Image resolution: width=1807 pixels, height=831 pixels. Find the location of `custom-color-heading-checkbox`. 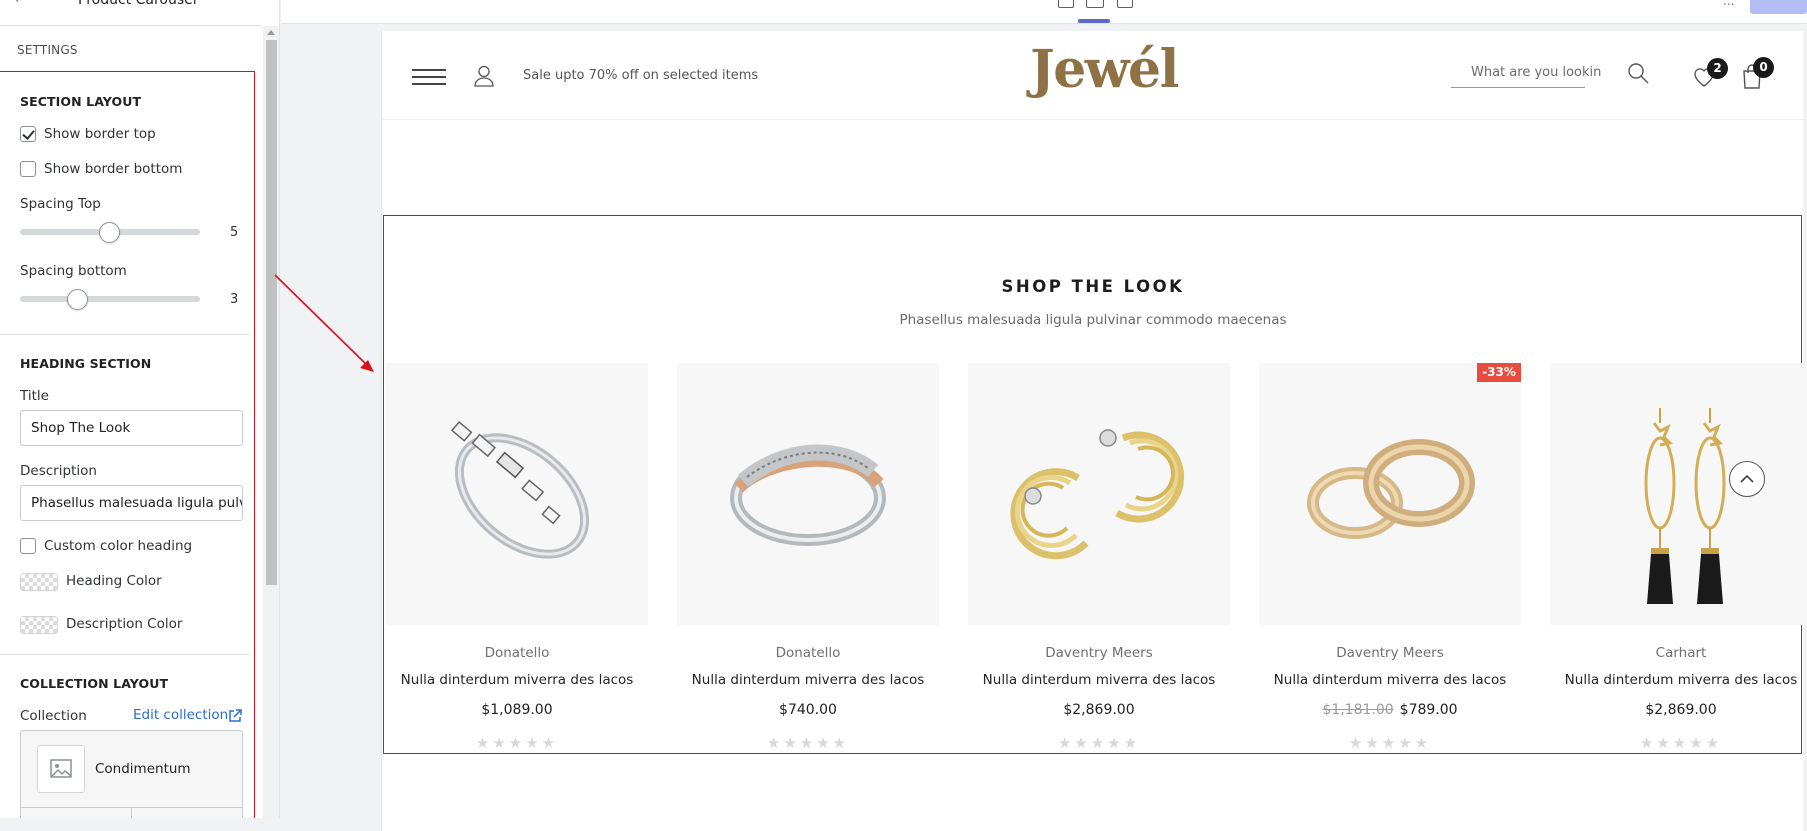

custom-color-heading-checkbox is located at coordinates (28, 546).